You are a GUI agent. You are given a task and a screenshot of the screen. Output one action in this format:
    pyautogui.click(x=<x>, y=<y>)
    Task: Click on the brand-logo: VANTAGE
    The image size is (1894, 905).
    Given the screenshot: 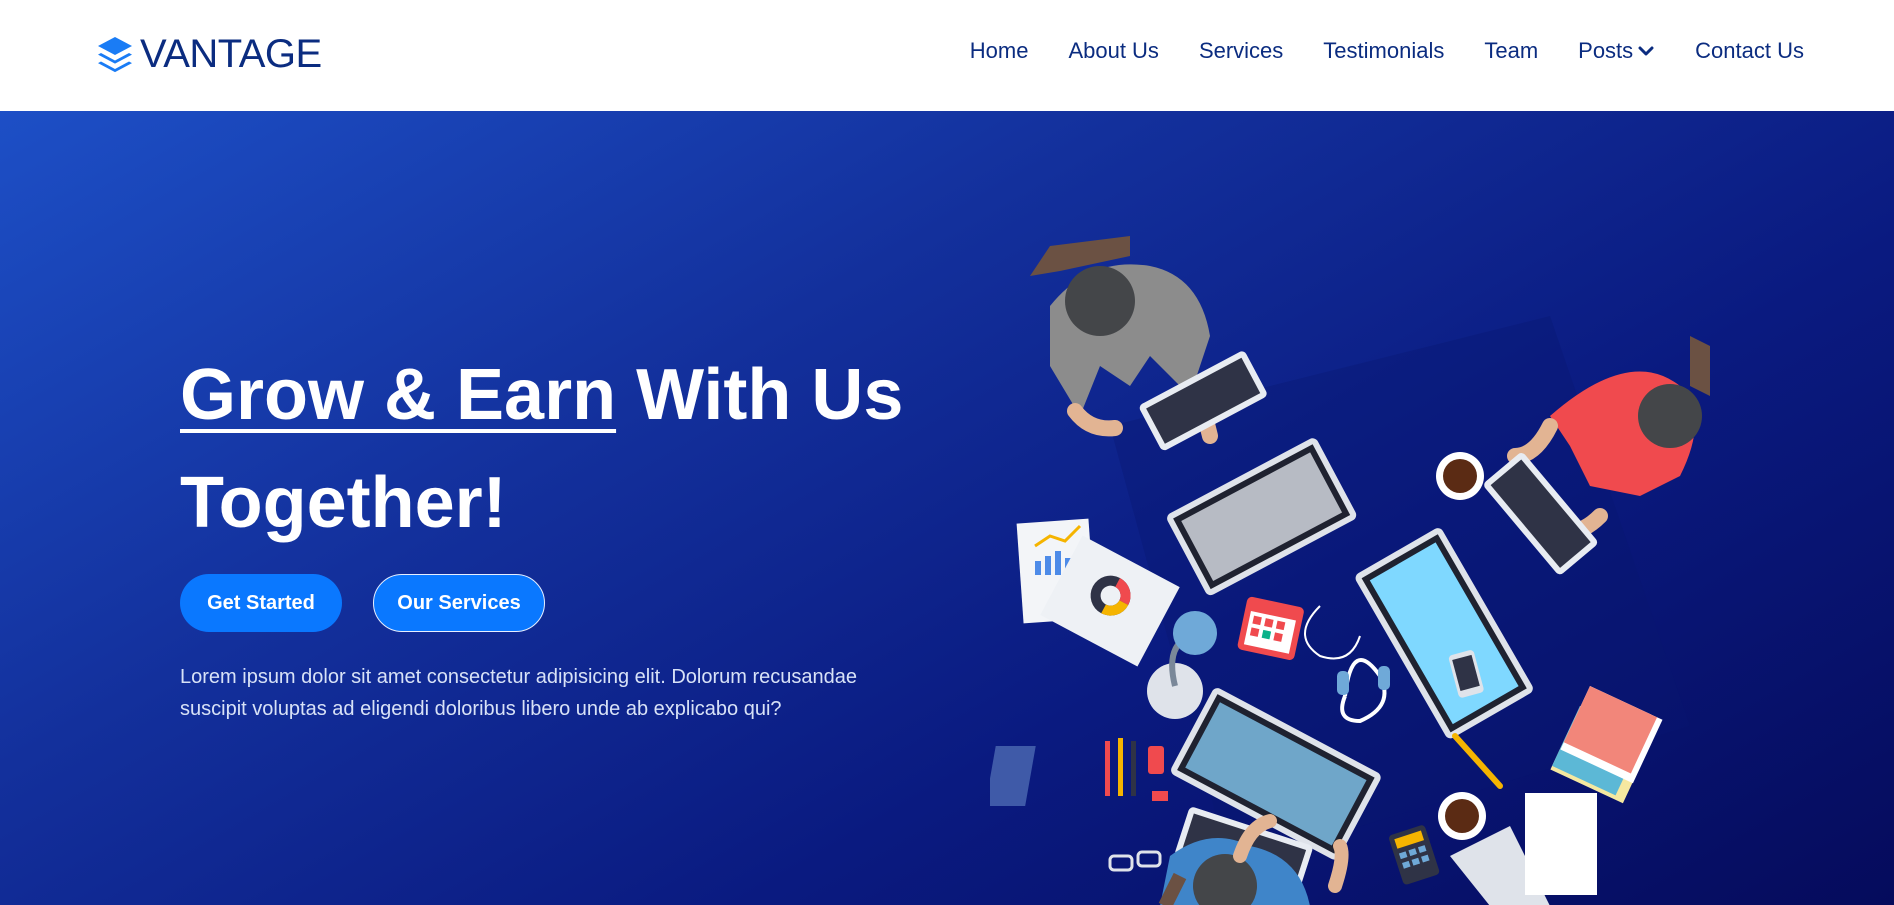 What is the action you would take?
    pyautogui.click(x=209, y=54)
    